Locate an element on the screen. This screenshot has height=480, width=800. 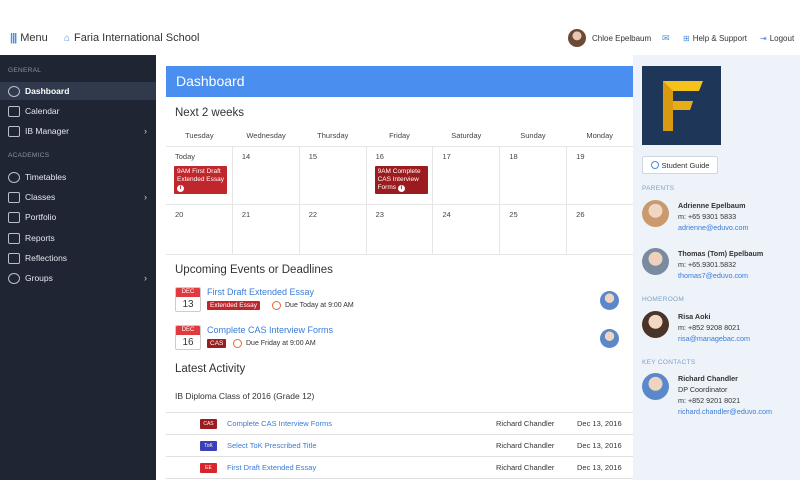
calendar-event: 9AM First Draft Extended Essay i is located at coordinates (200, 180).